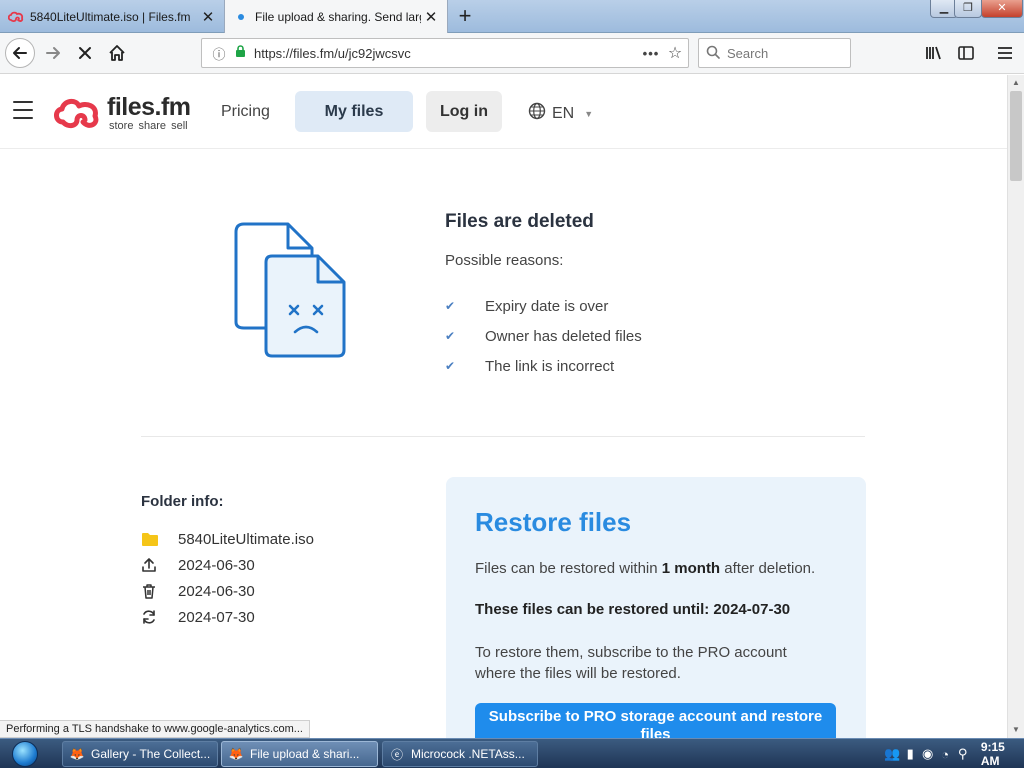 The image size is (1024, 768). I want to click on files-fm-cloud-icon, so click(76, 114).